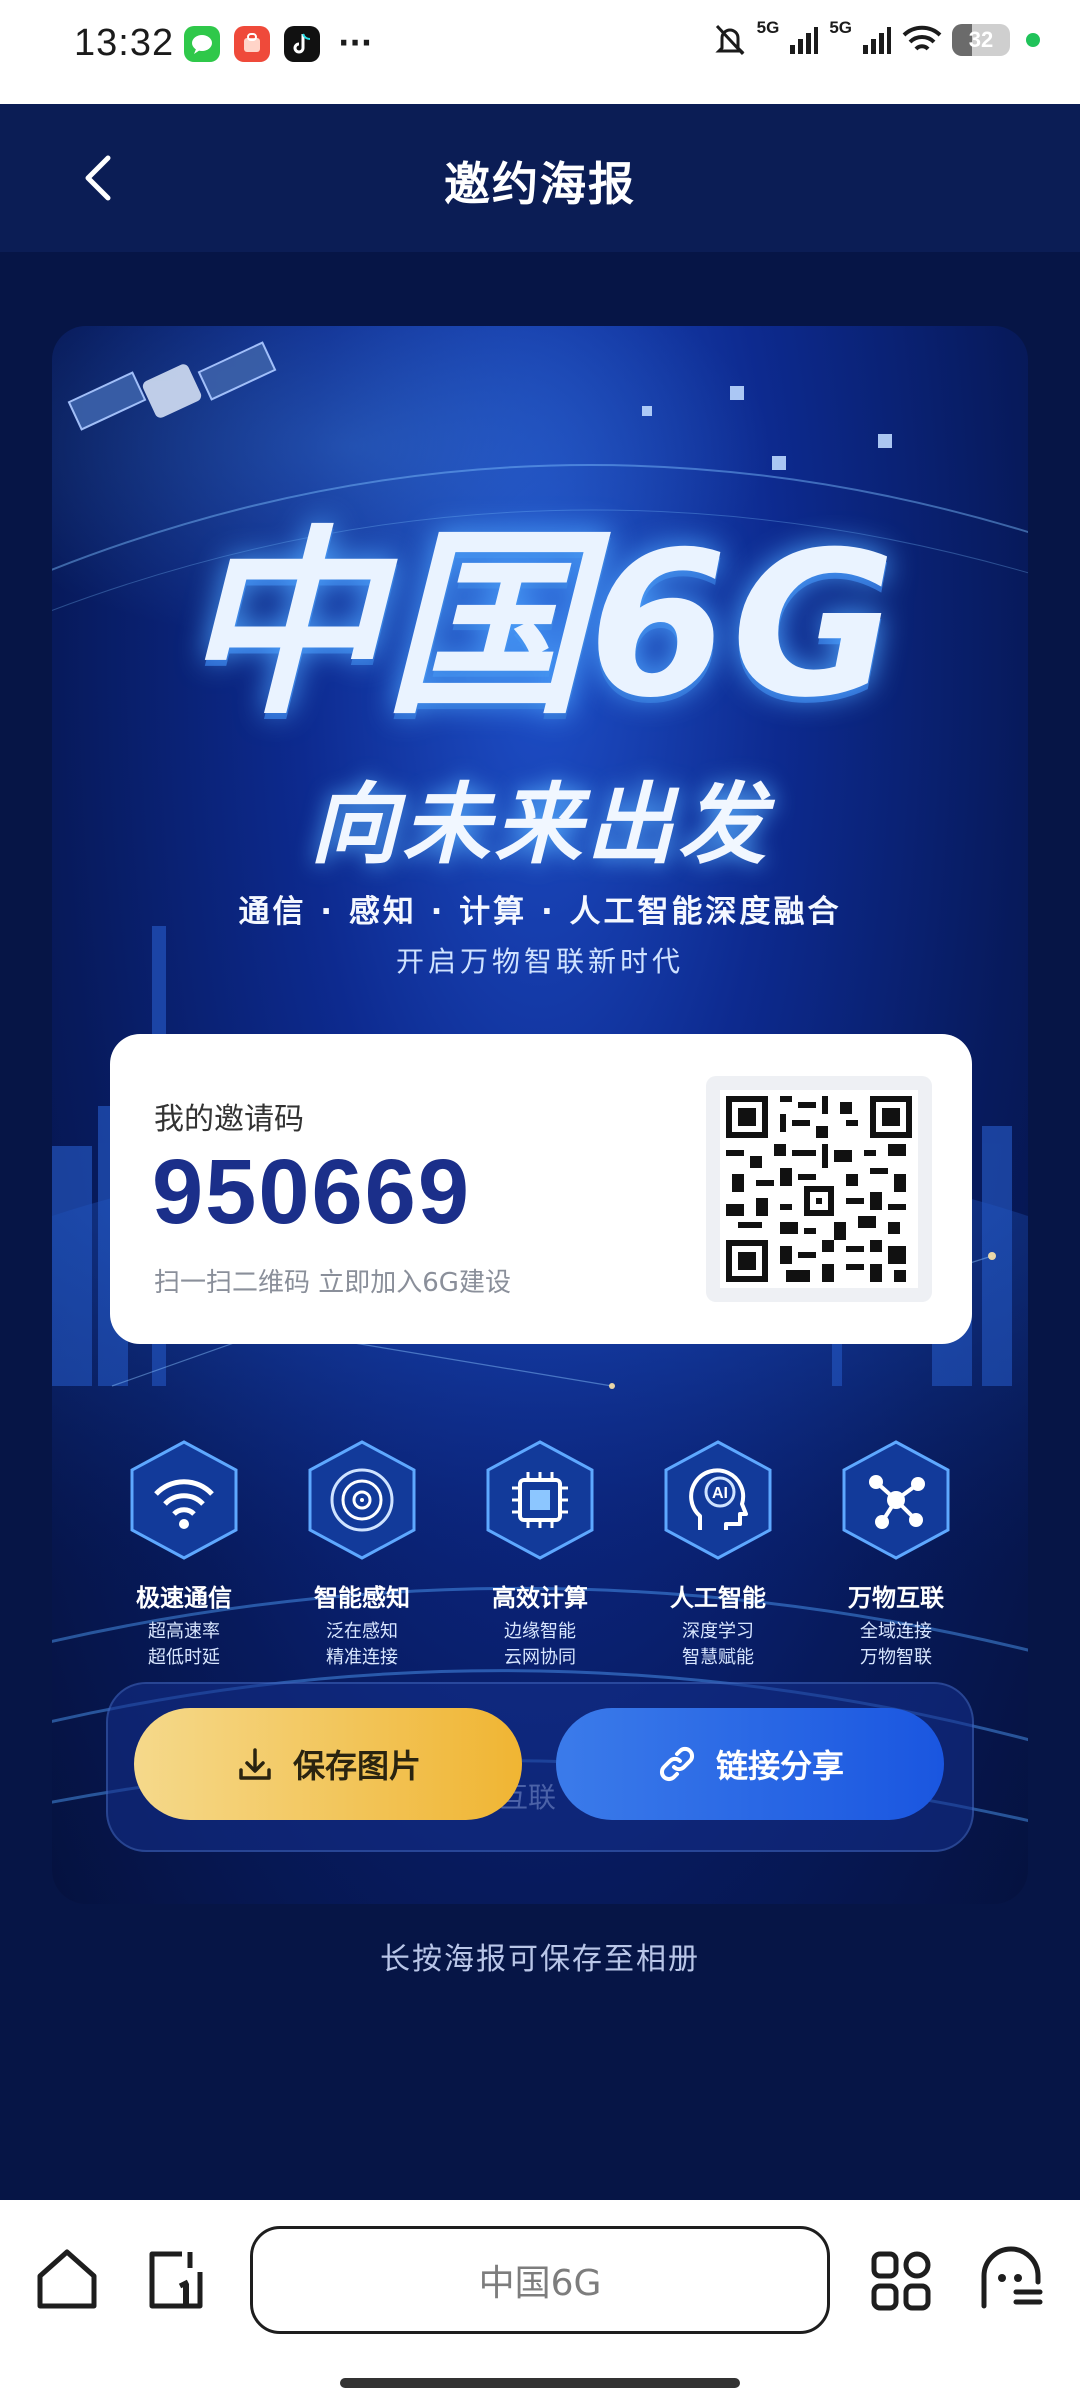  Describe the element at coordinates (229, 1119) in the screenshot. I see `invite-code-label: 我的邀请码` at that location.